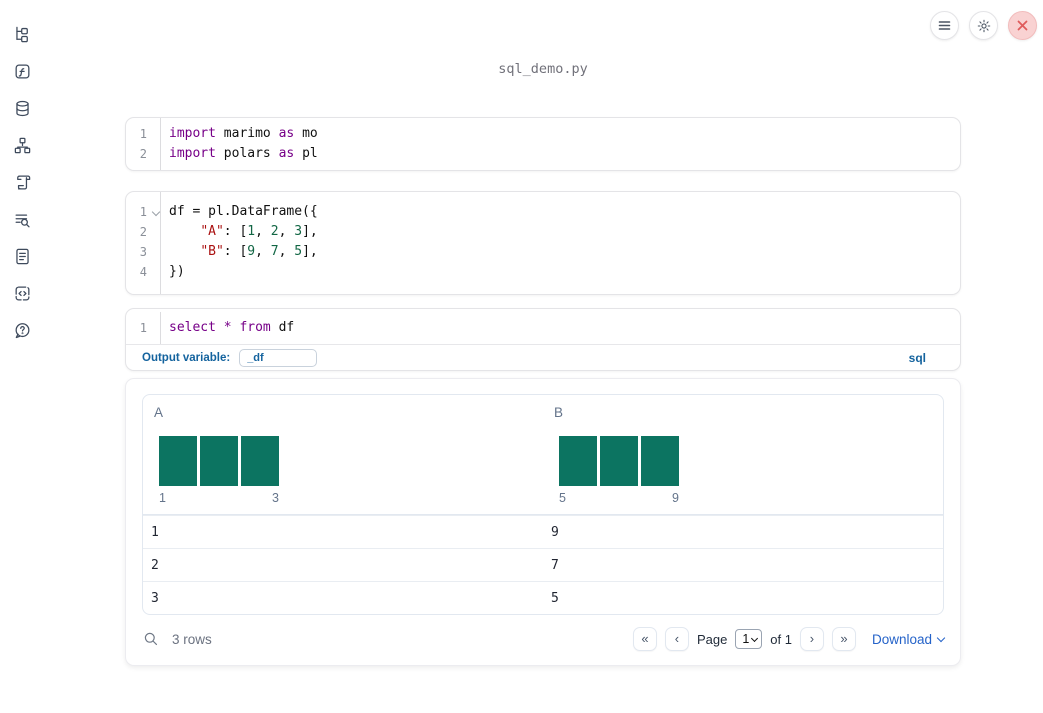 This screenshot has height=713, width=1043. Describe the element at coordinates (811, 639) in the screenshot. I see `next-page-button: ›` at that location.